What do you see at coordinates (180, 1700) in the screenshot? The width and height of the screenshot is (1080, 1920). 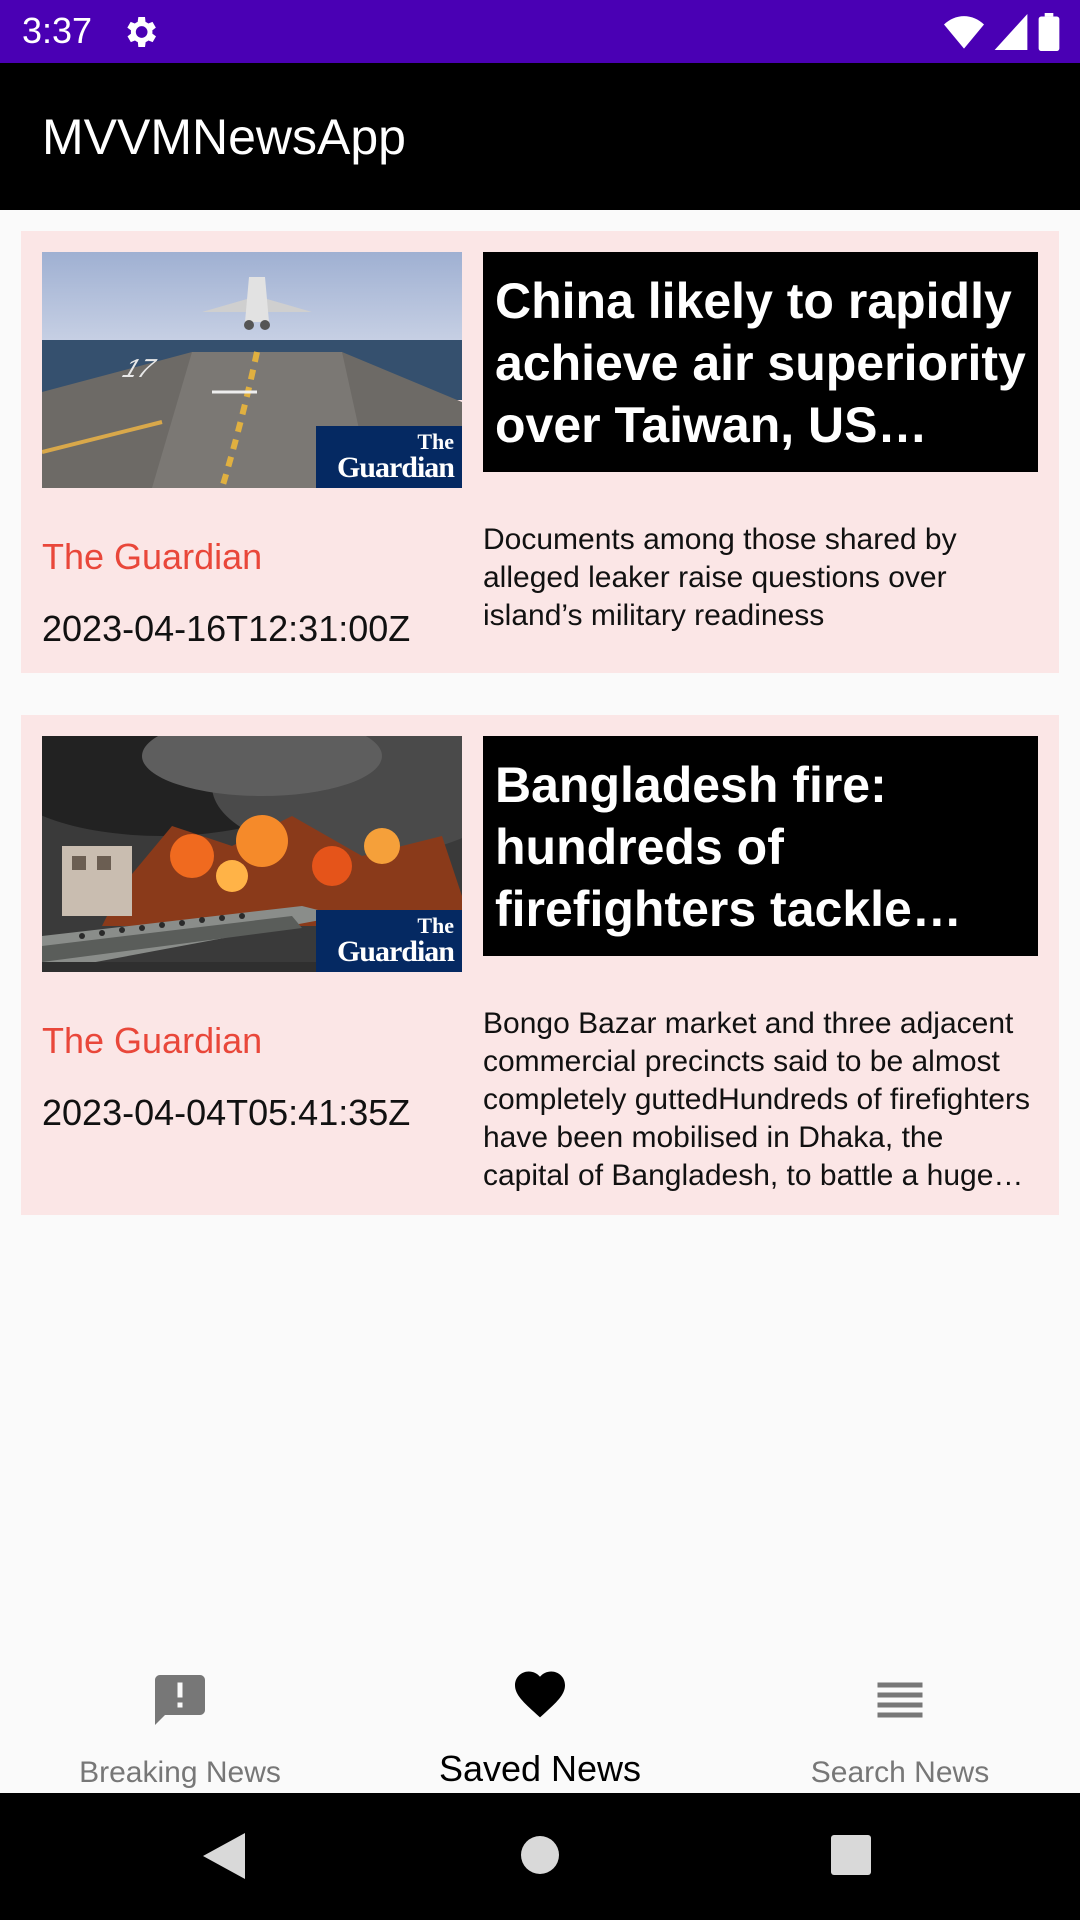 I see `announcement-icon` at bounding box center [180, 1700].